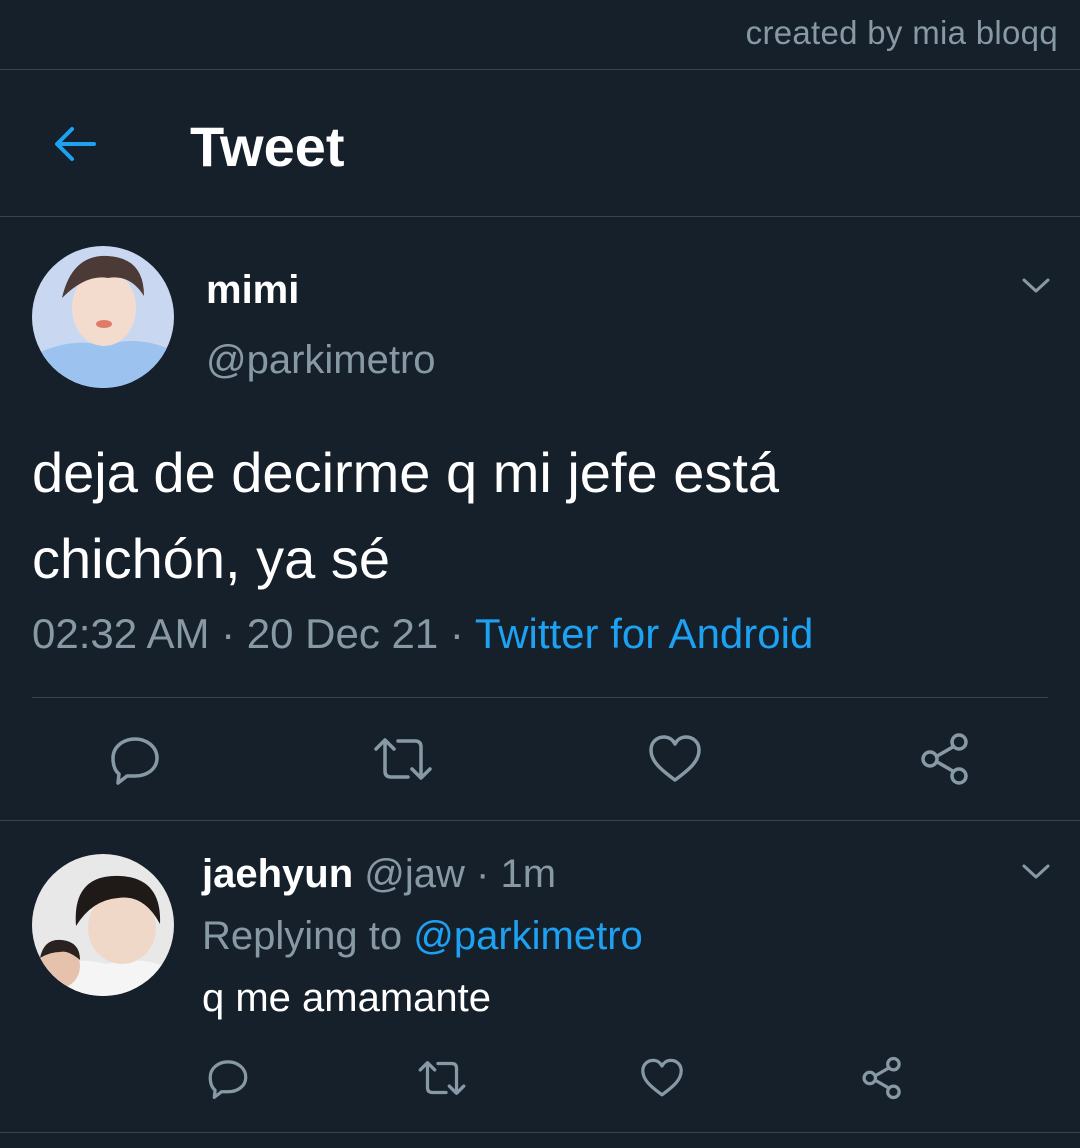 The height and width of the screenshot is (1148, 1080). What do you see at coordinates (252, 290) in the screenshot?
I see `display-name: mimi` at bounding box center [252, 290].